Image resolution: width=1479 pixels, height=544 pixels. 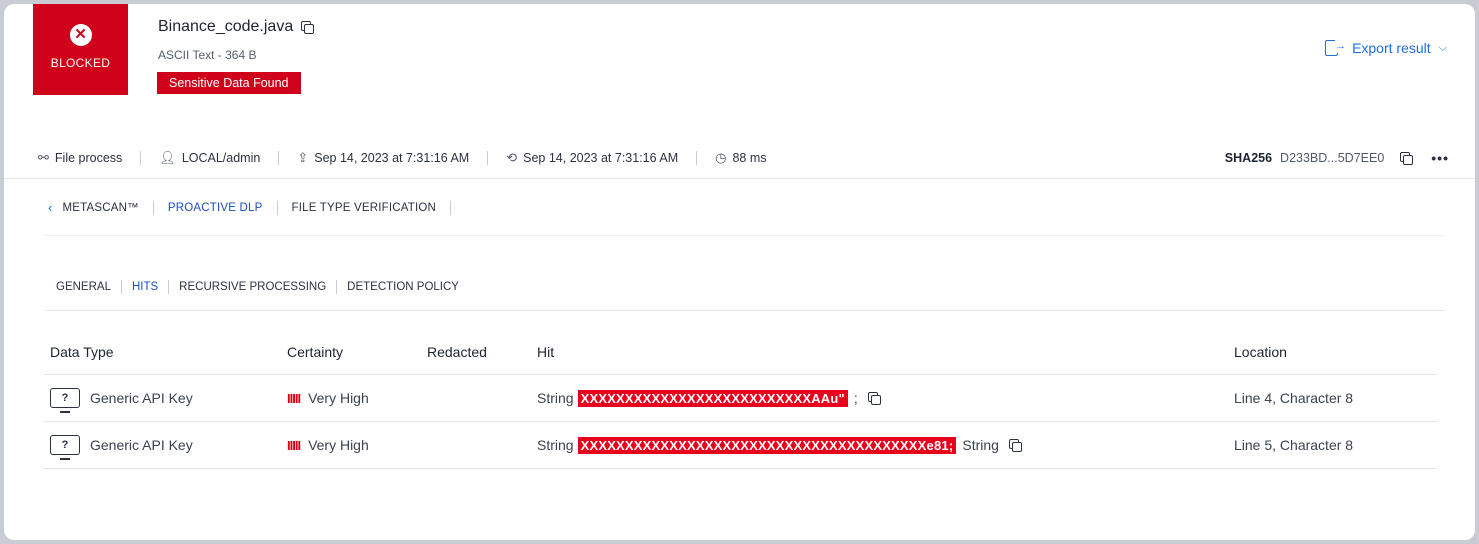 I want to click on column-header-certainty: Certainty, so click(x=315, y=352).